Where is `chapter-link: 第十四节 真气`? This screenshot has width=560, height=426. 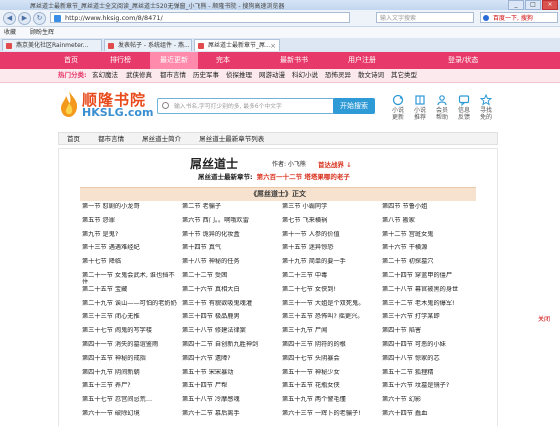 chapter-link: 第十四节 真气 is located at coordinates (230, 250).